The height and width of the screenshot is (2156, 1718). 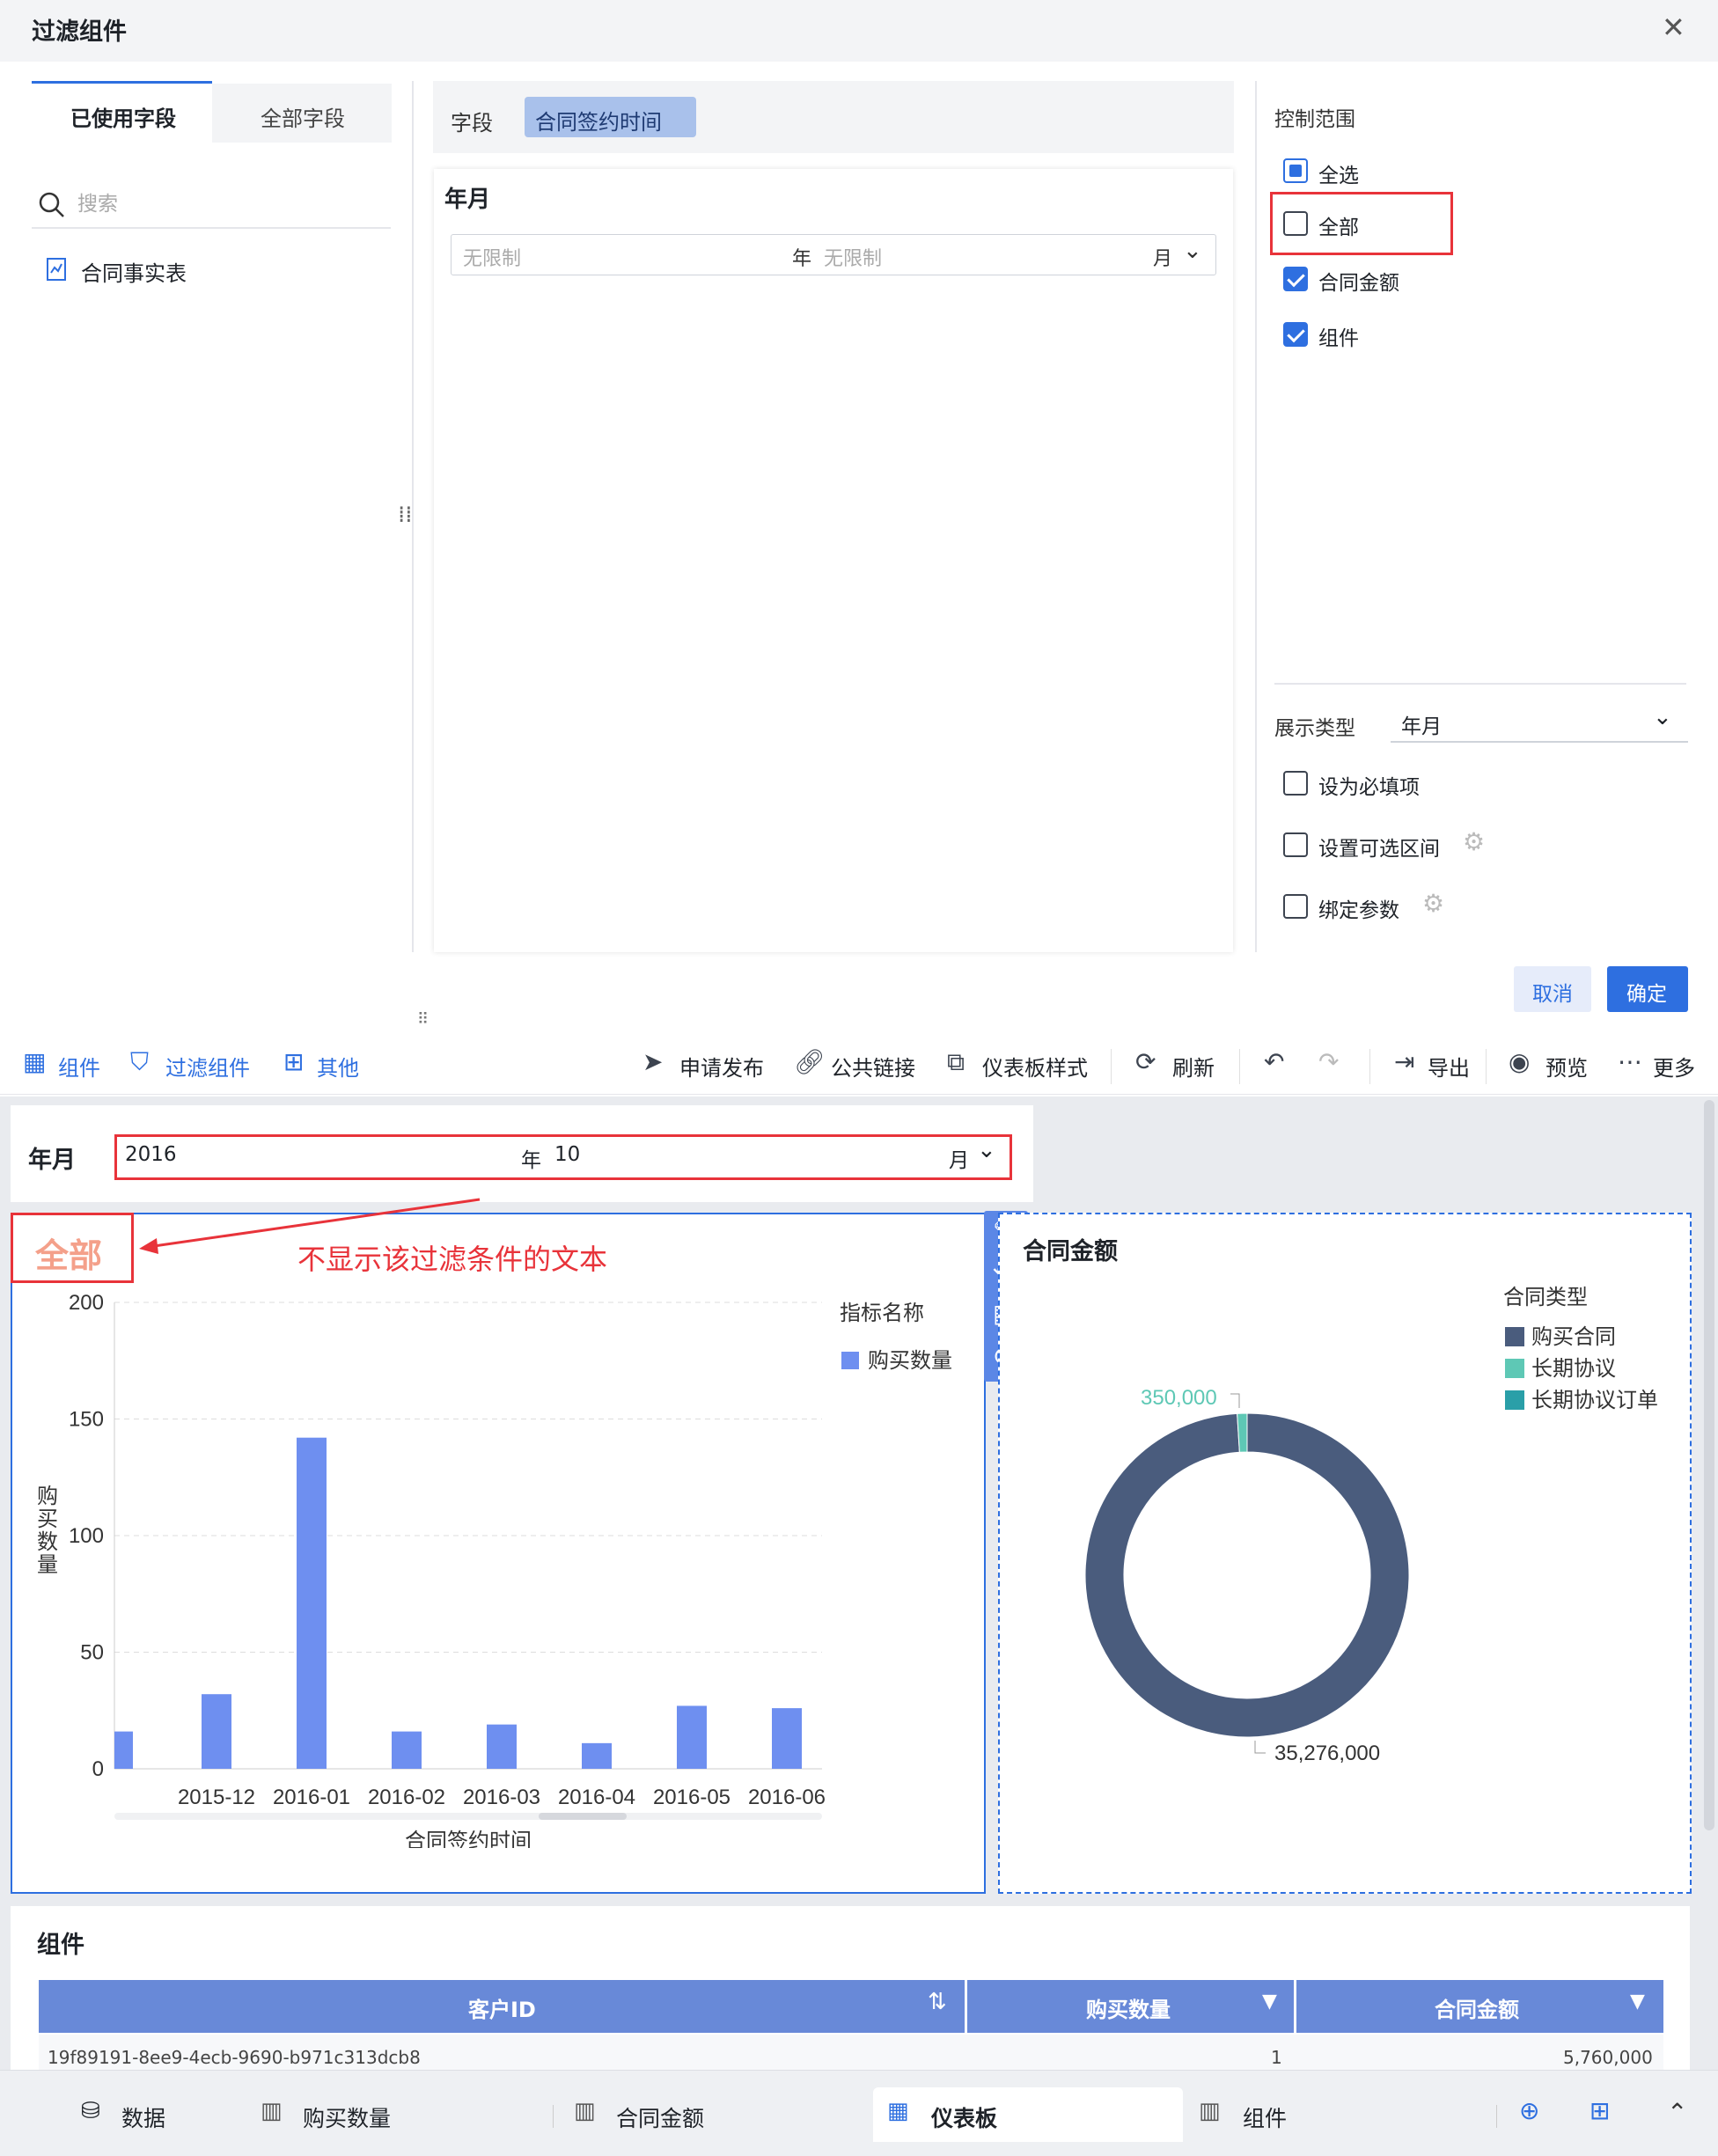 What do you see at coordinates (1265, 2117) in the screenshot?
I see `bottom-tab-component: 组件` at bounding box center [1265, 2117].